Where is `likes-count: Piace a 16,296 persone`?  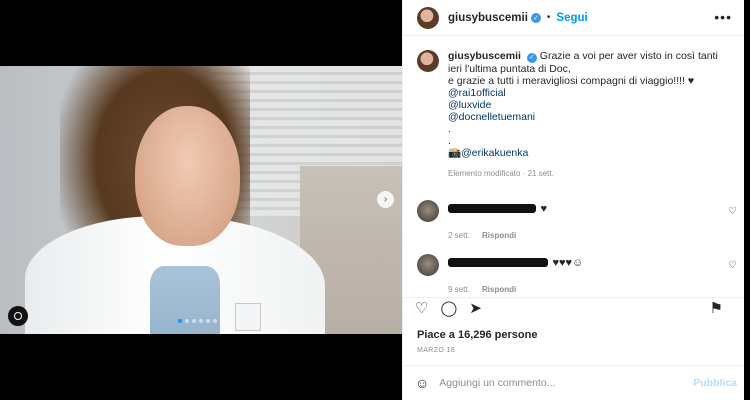
likes-count: Piace a 16,296 persone is located at coordinates (477, 335).